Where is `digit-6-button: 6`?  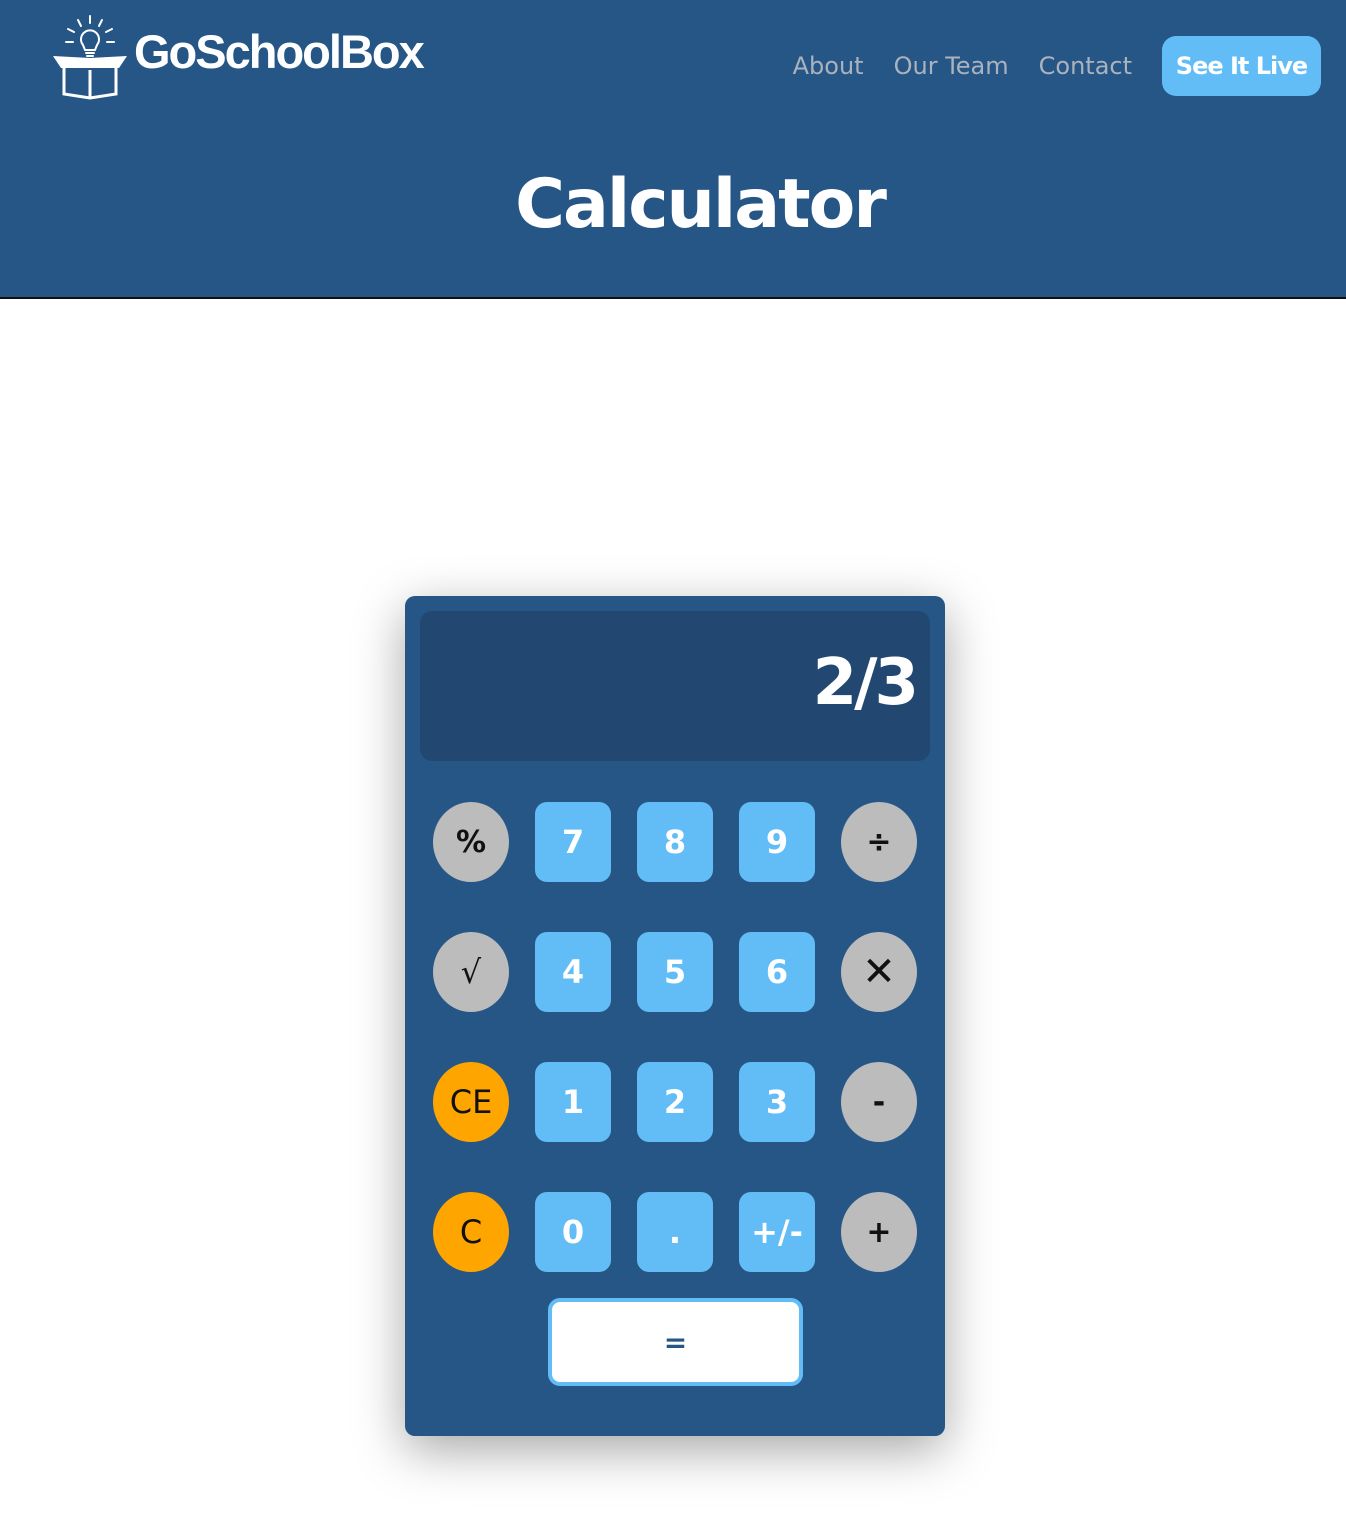 digit-6-button: 6 is located at coordinates (777, 972).